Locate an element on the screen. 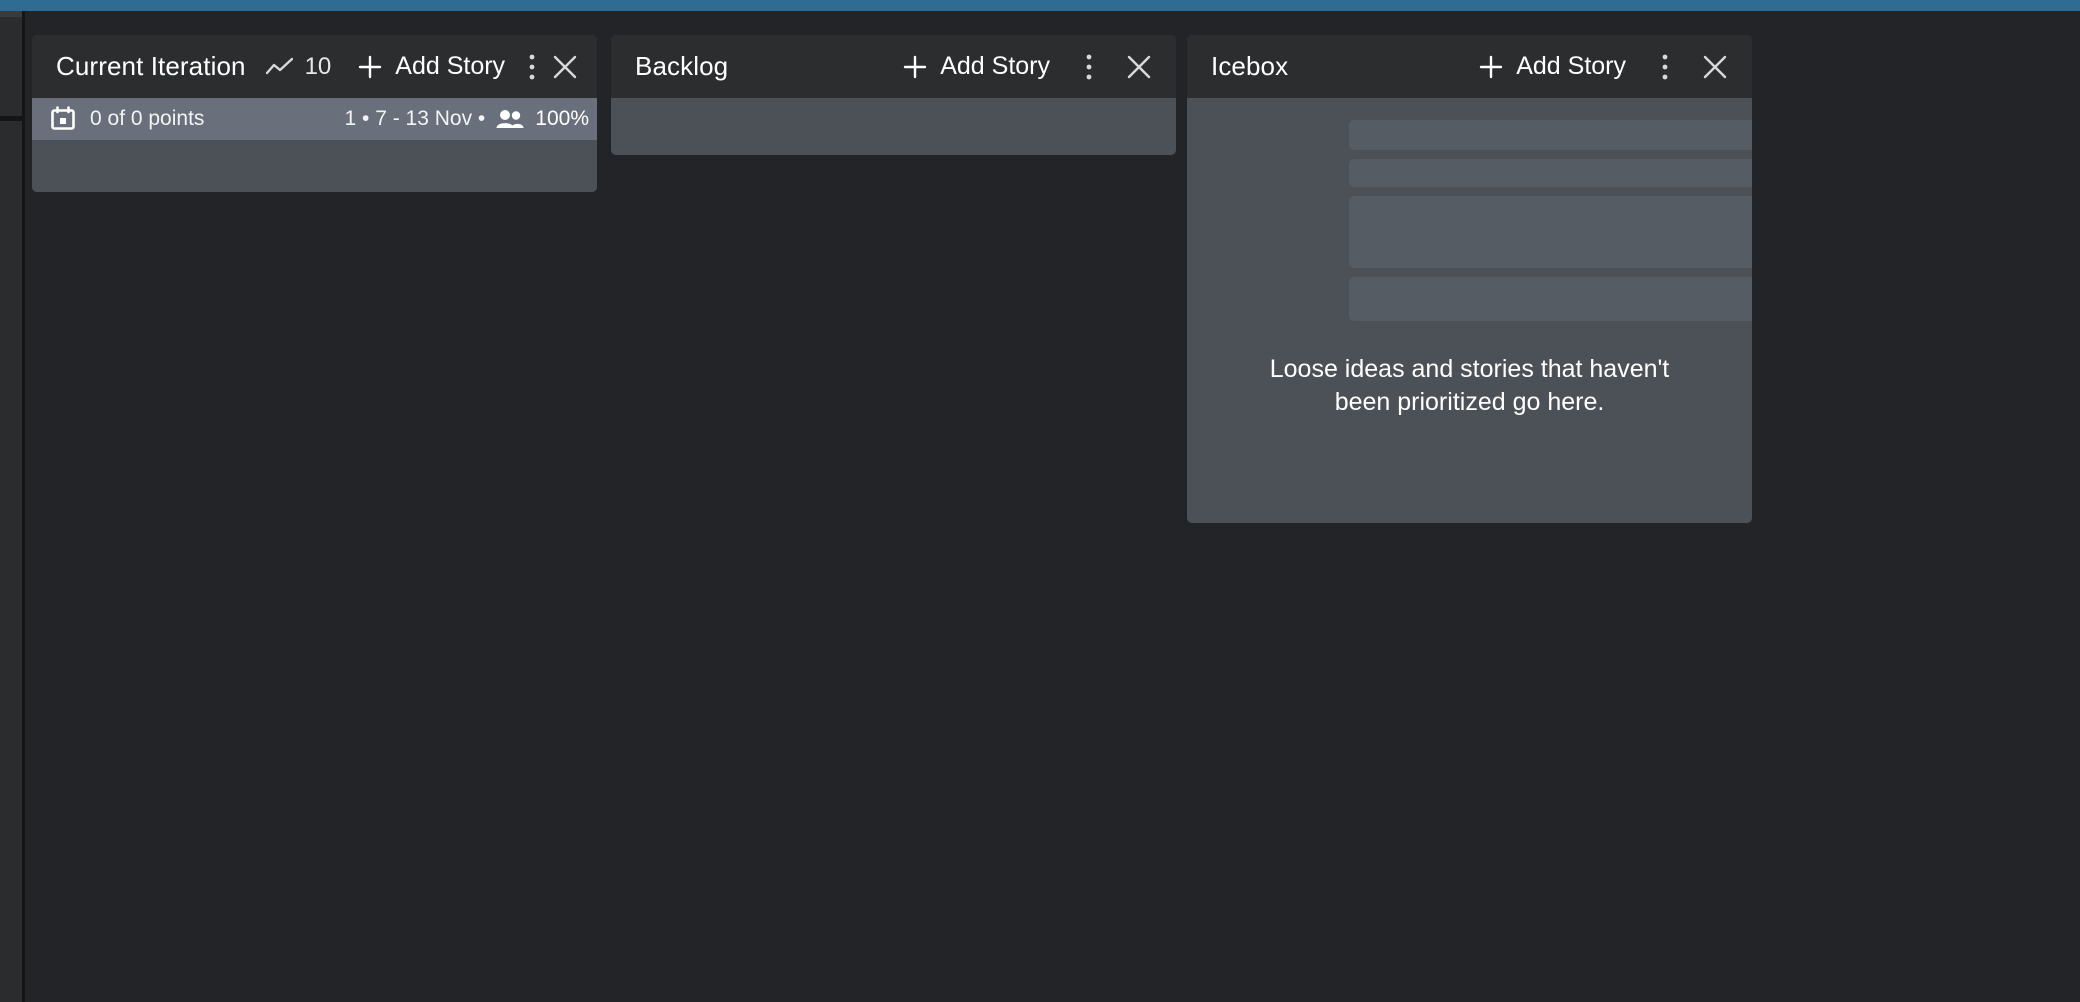  rail-divider is located at coordinates (11, 118).